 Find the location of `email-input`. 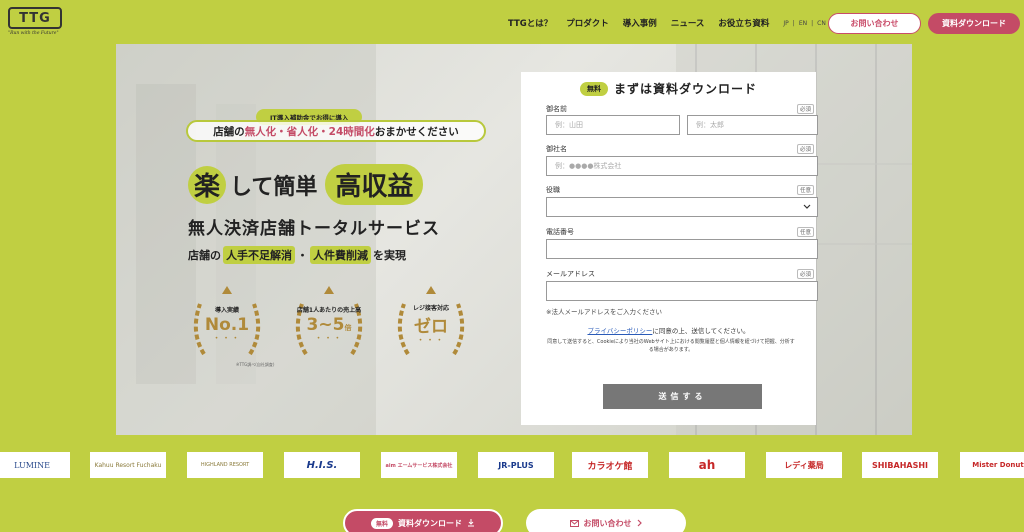

email-input is located at coordinates (682, 291).